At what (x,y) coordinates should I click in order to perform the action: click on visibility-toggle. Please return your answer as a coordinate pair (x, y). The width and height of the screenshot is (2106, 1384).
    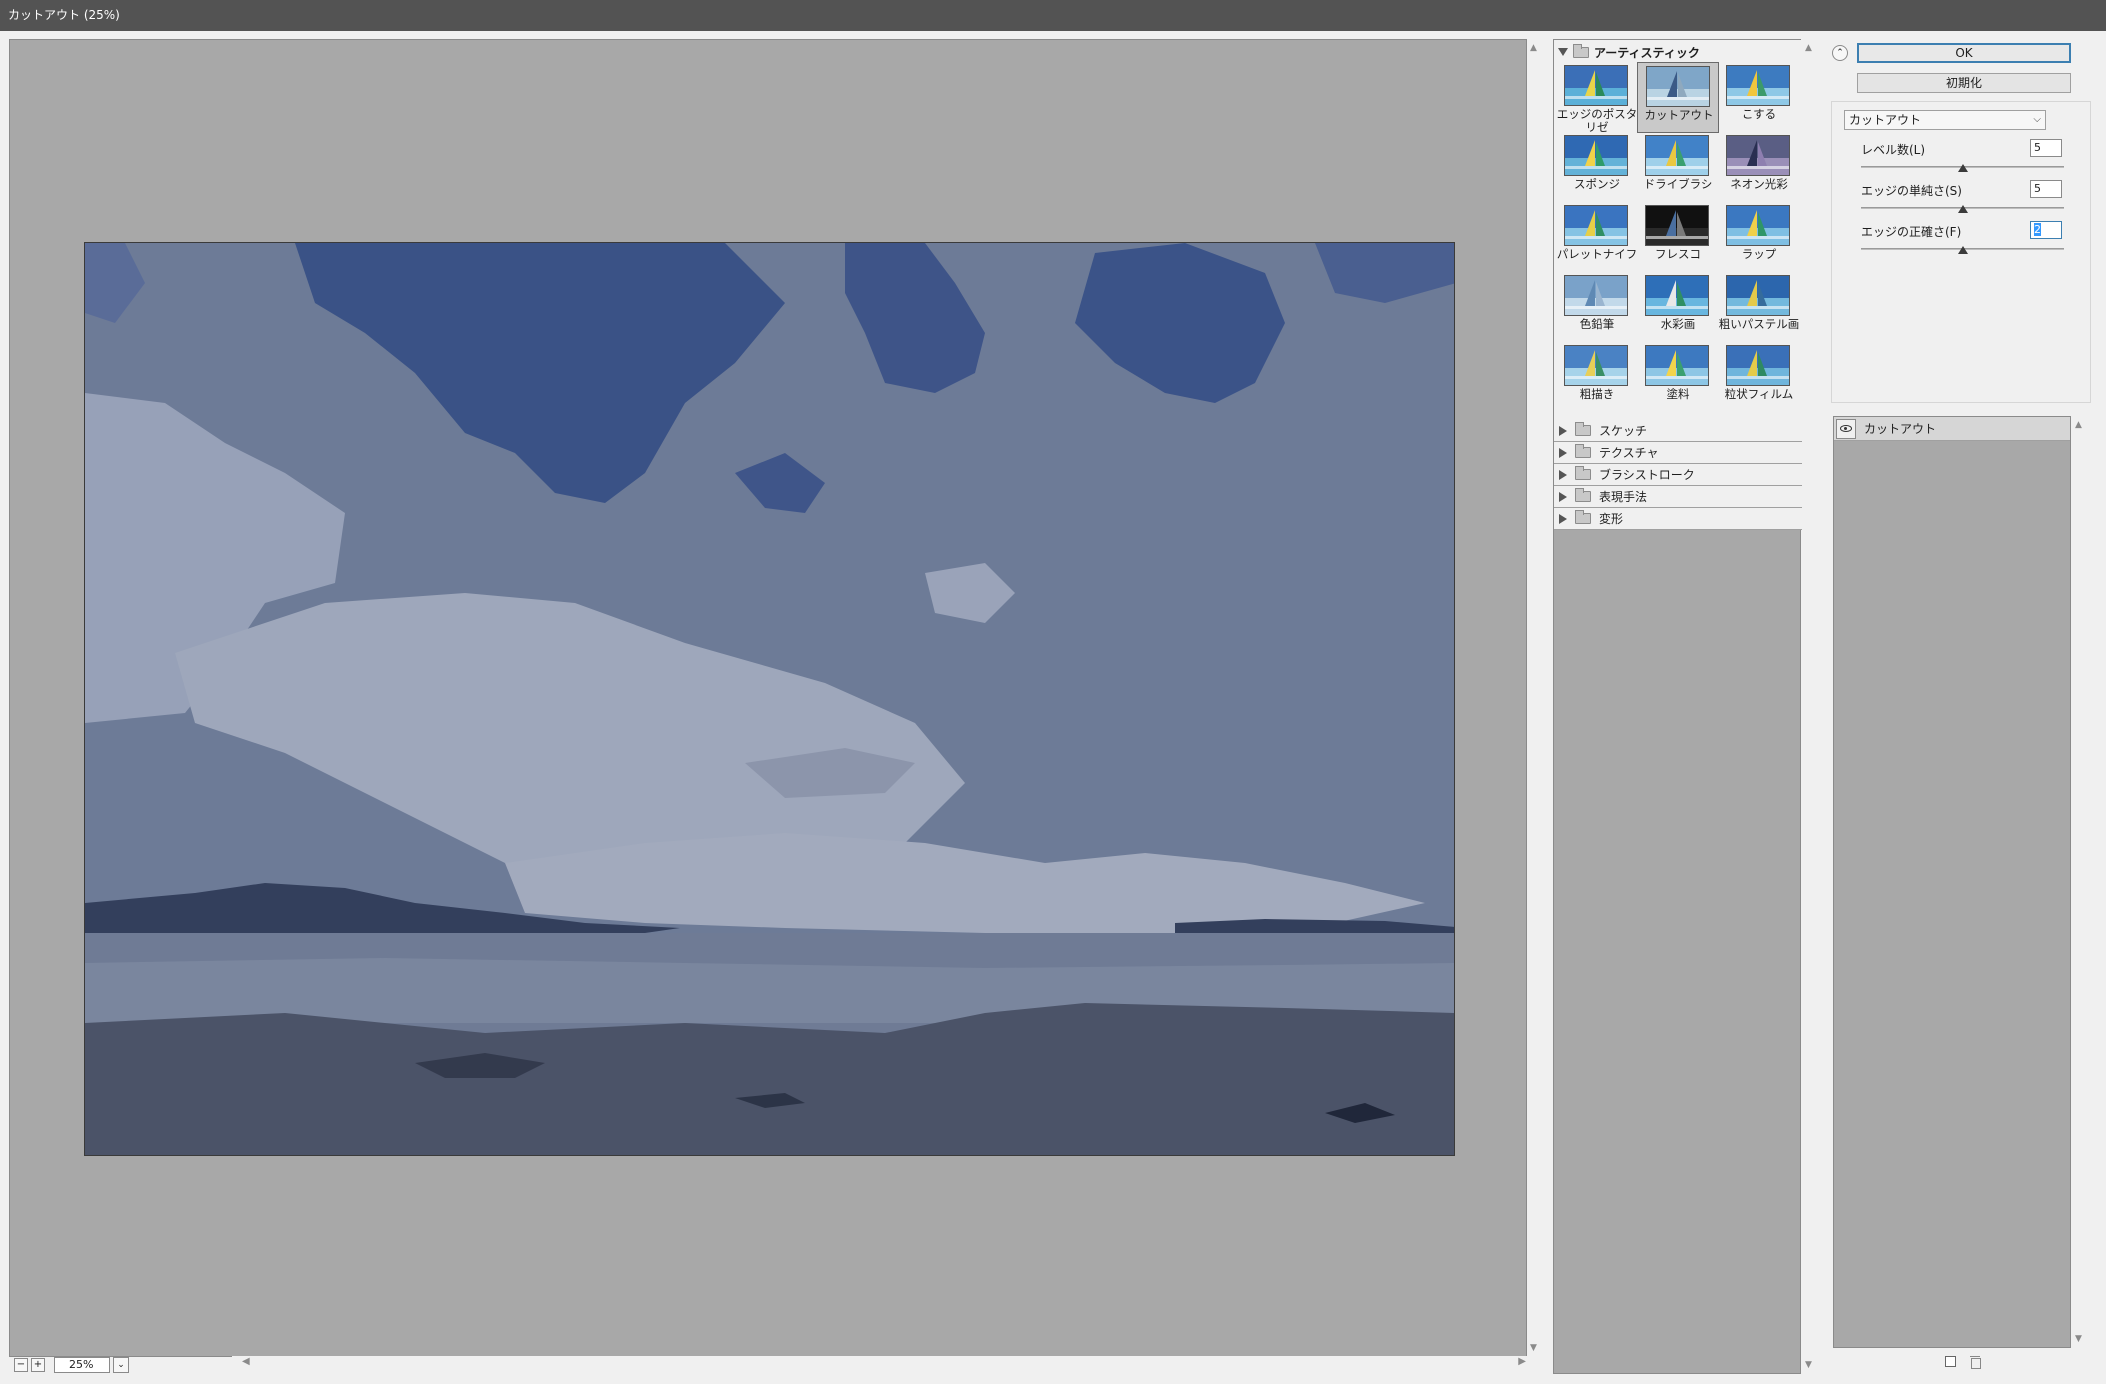
    Looking at the image, I should click on (1846, 428).